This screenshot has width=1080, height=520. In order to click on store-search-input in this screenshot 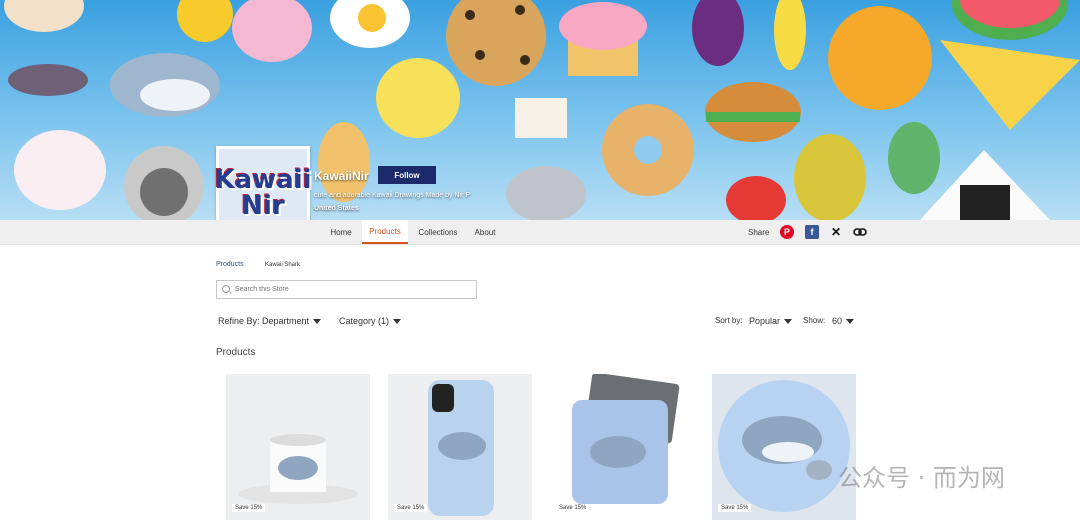, I will do `click(346, 289)`.